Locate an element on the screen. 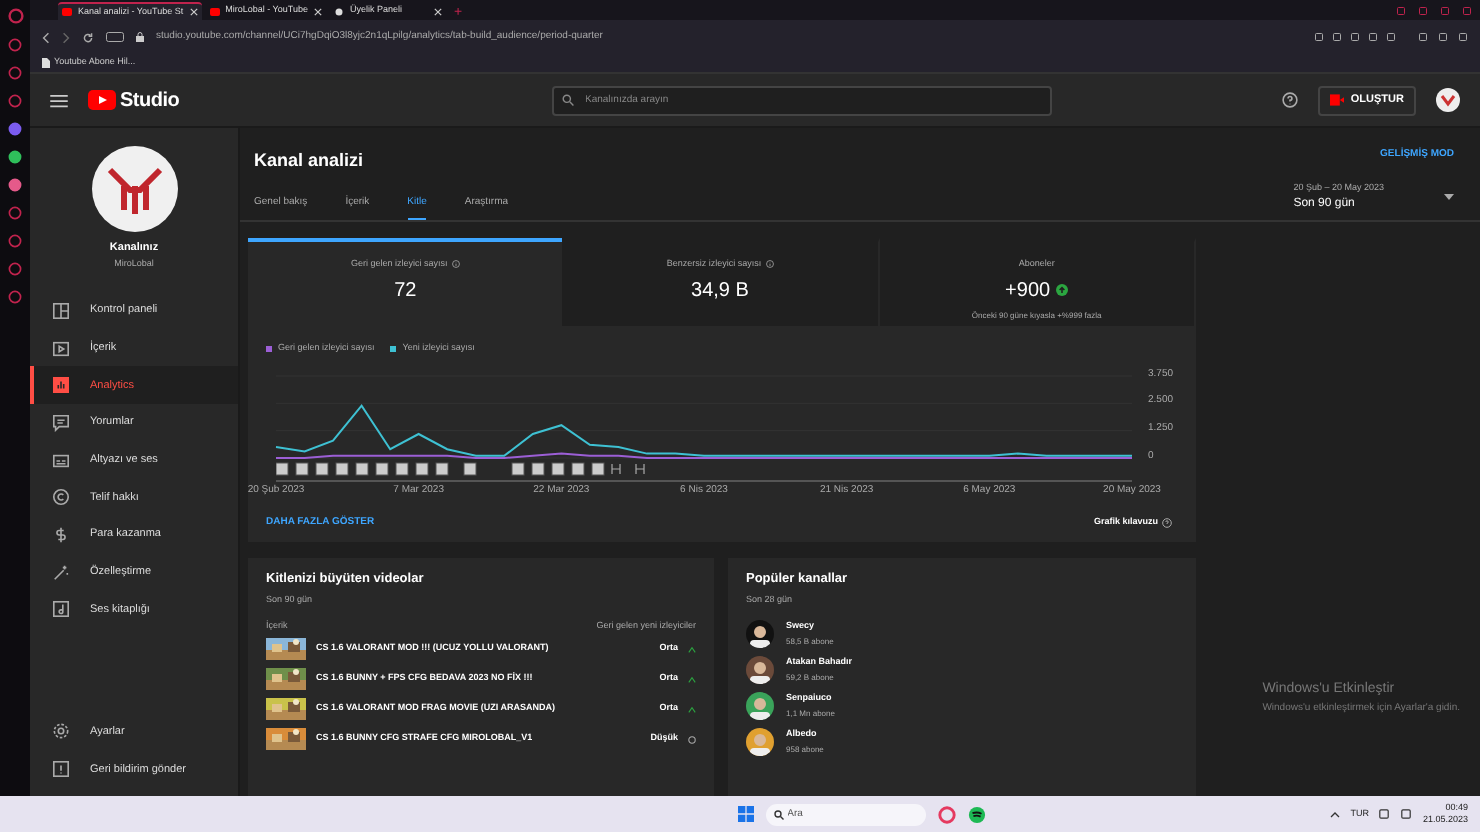 This screenshot has height=832, width=1480. globe-icon is located at coordinates (339, 11).